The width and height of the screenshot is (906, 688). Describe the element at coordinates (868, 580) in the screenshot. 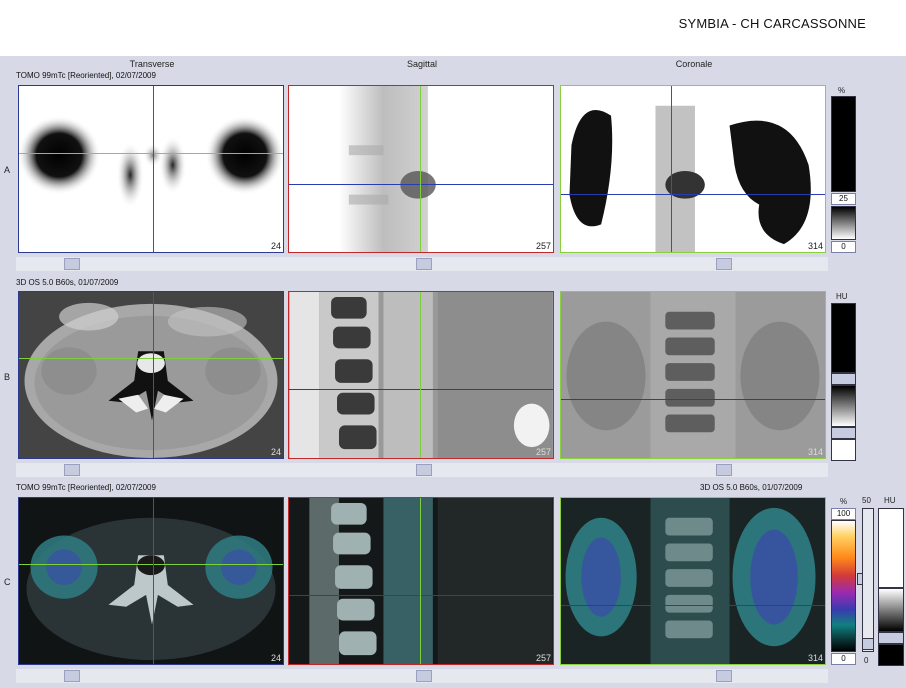

I see `hu-window-track` at that location.